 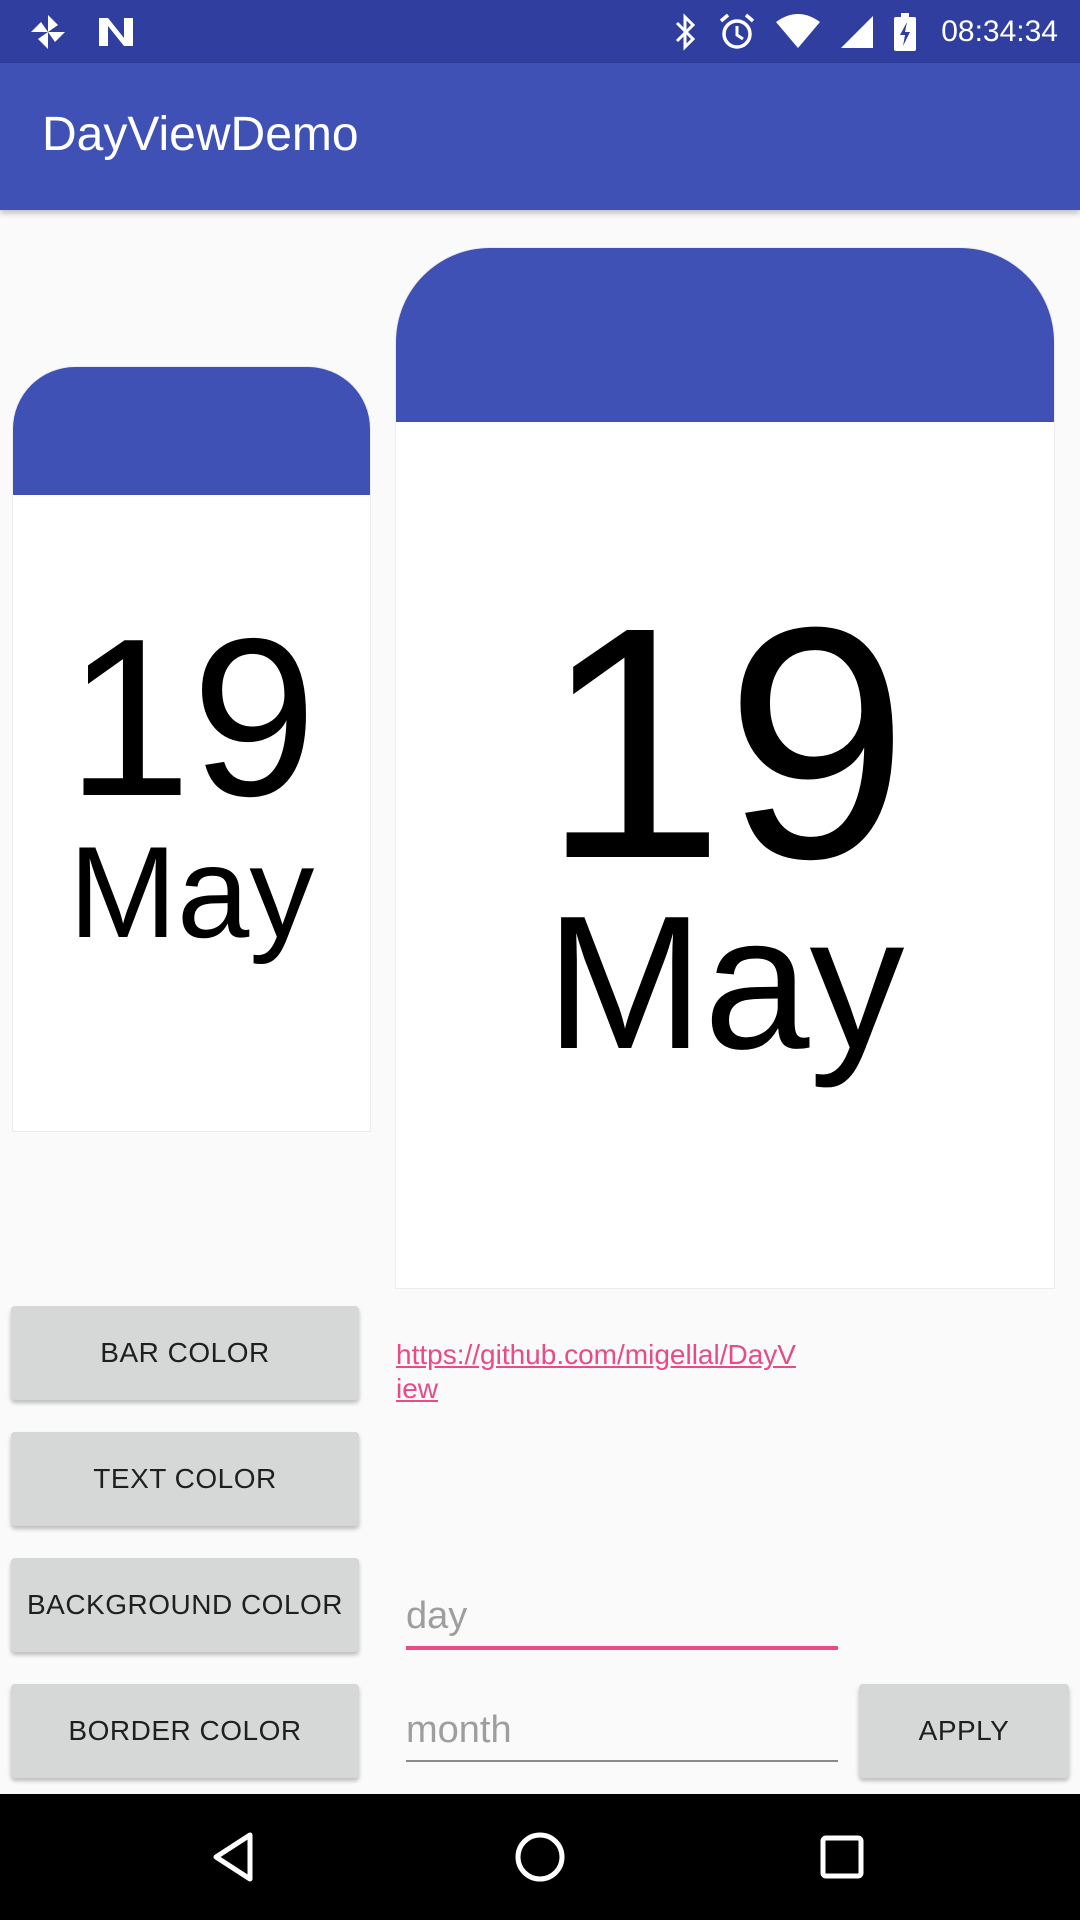 I want to click on navigation-bar, so click(x=540, y=1857).